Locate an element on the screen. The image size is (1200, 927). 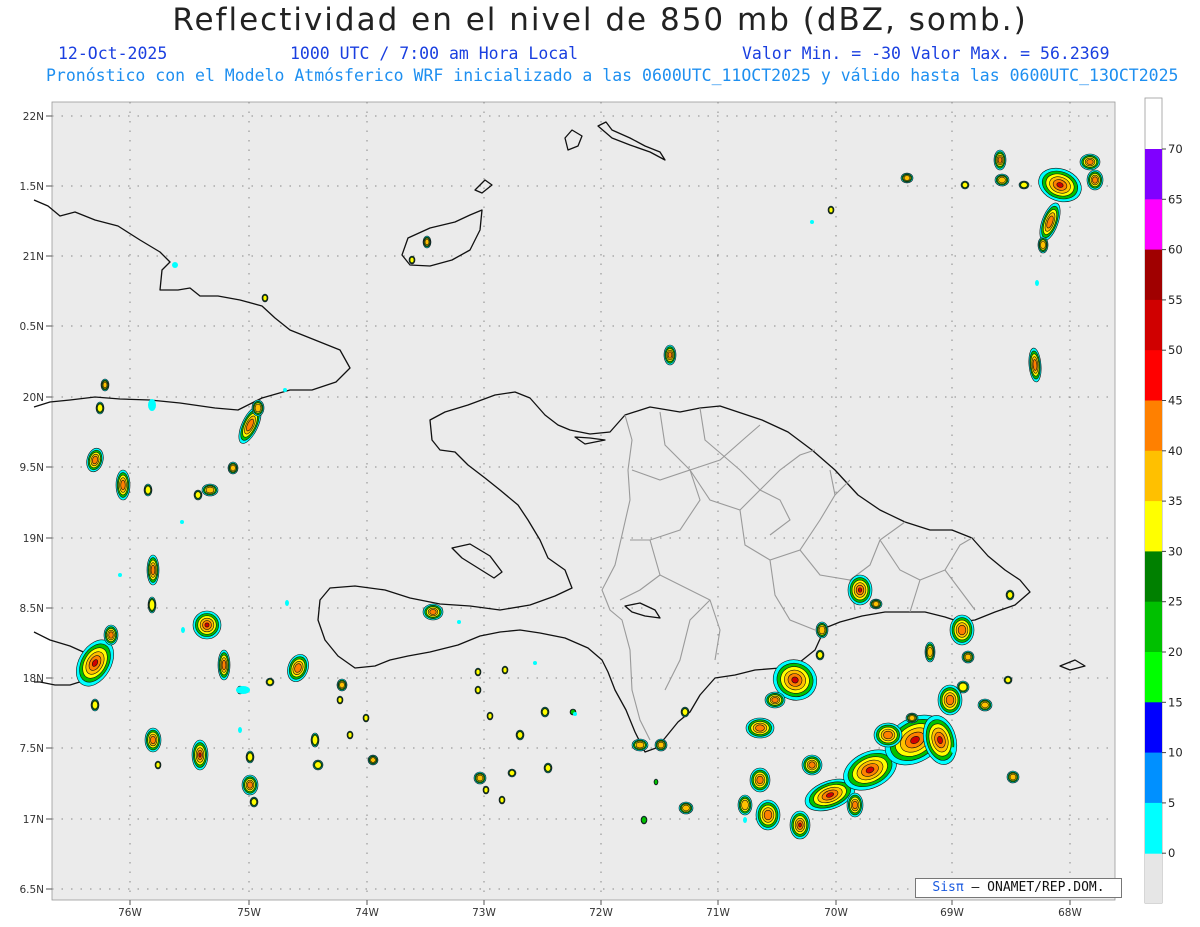
lat-label: 7.5N is located at coordinates (31, 749).